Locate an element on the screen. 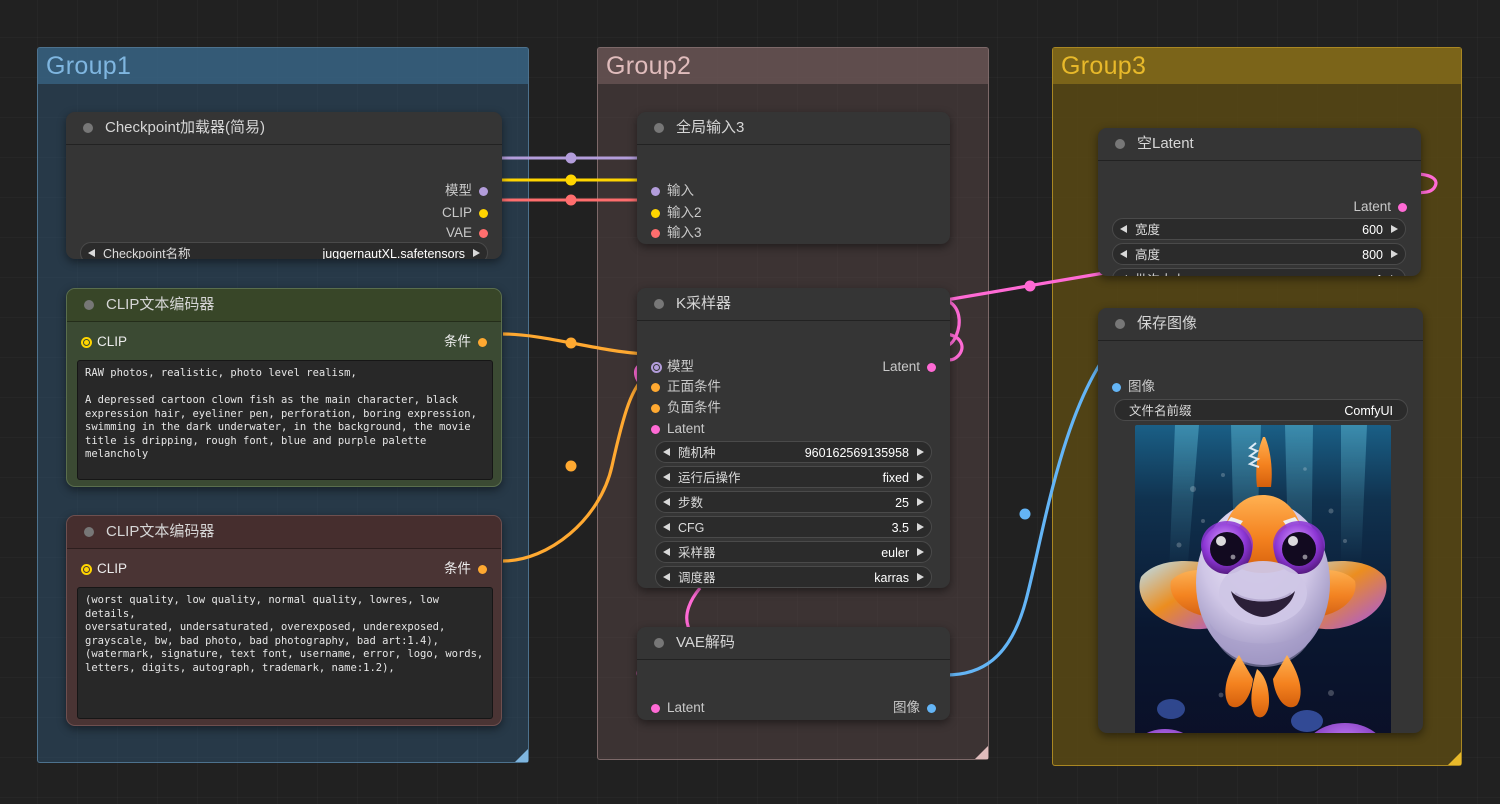  input-slot-positive: 正面条件 is located at coordinates (686, 387).